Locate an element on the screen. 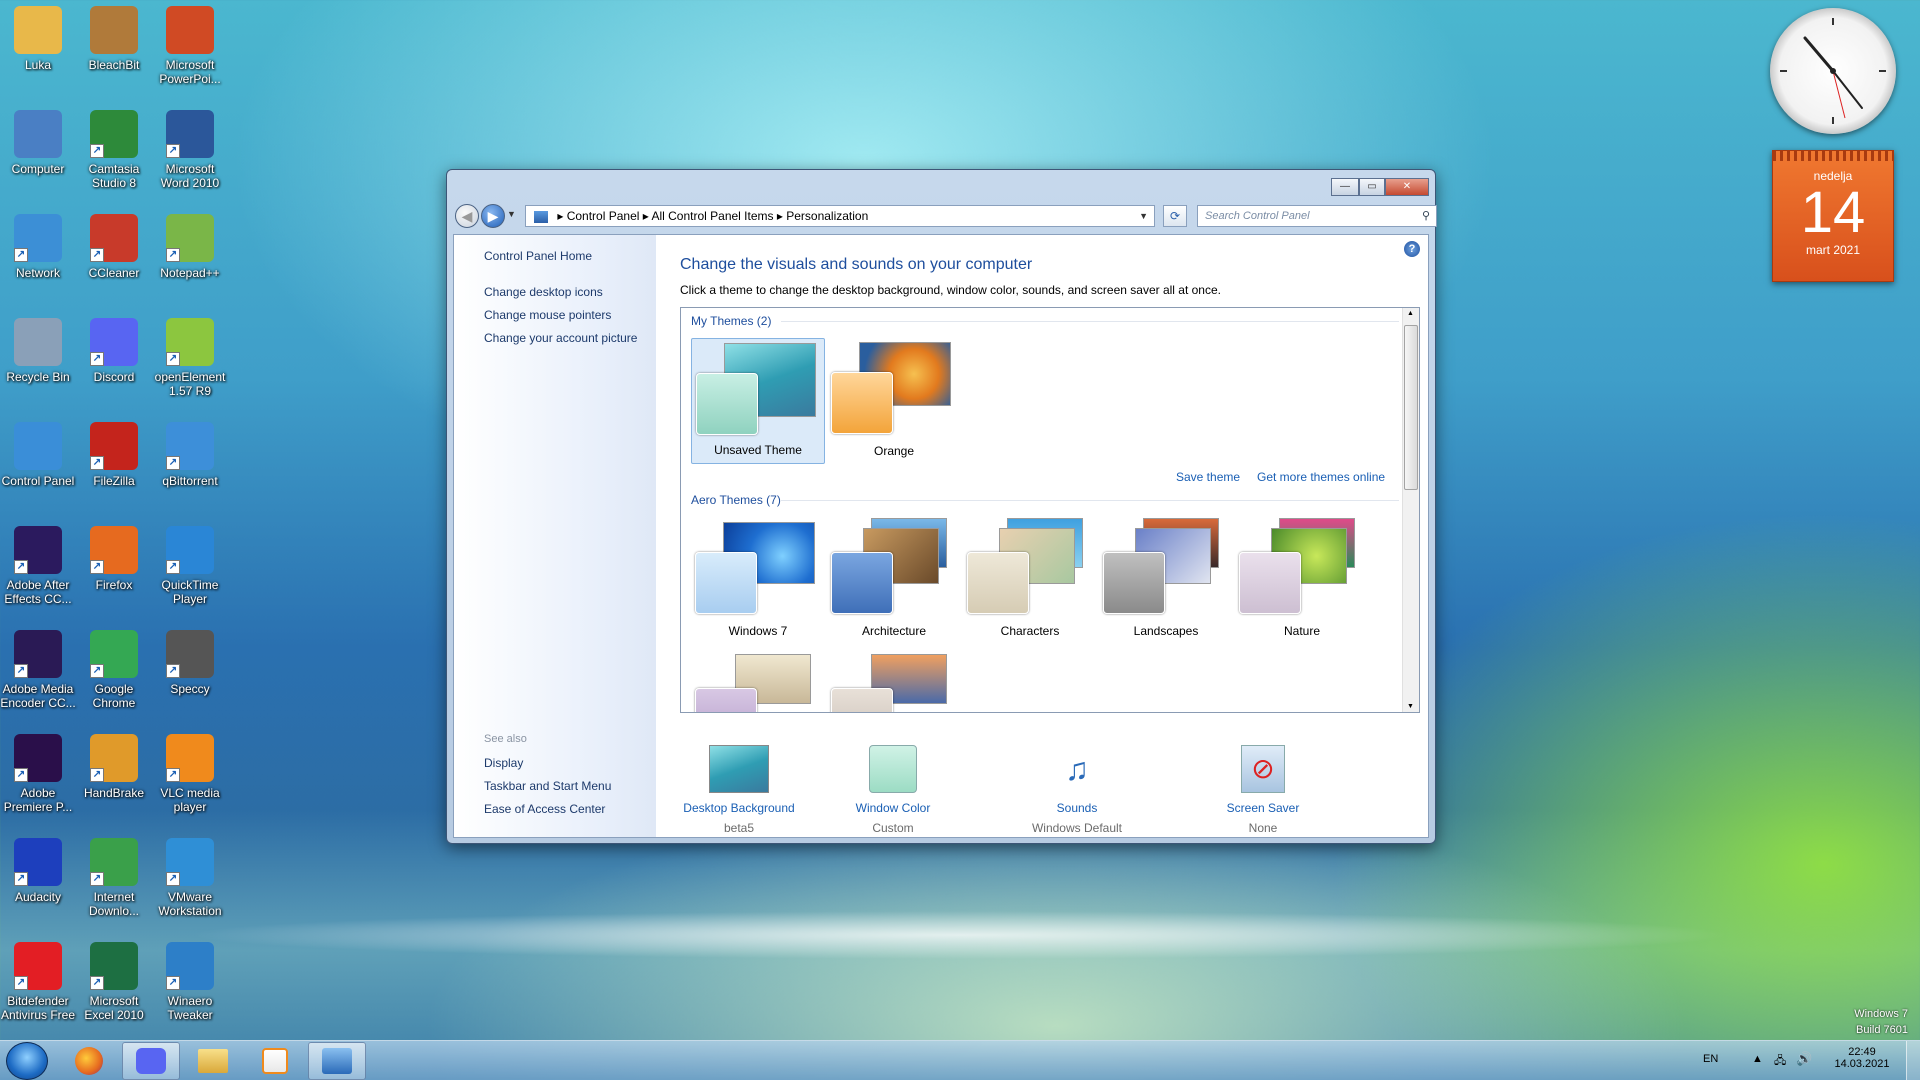 Image resolution: width=1920 pixels, height=1080 pixels. theme-unsaved: Unsaved Theme is located at coordinates (758, 401).